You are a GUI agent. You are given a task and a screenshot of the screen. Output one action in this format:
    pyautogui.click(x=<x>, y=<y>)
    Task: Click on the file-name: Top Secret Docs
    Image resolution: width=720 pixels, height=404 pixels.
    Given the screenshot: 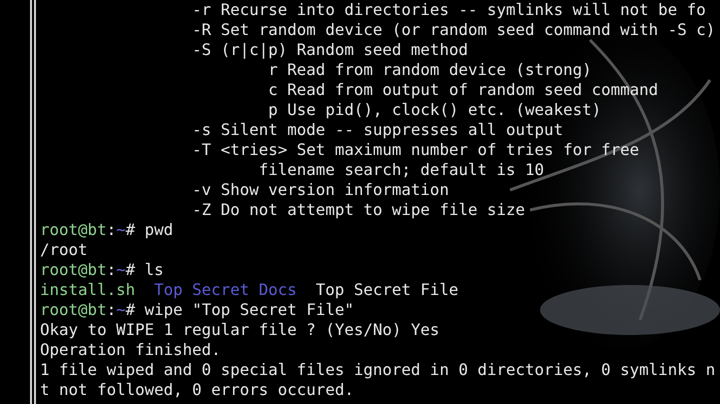 What is the action you would take?
    pyautogui.click(x=225, y=290)
    